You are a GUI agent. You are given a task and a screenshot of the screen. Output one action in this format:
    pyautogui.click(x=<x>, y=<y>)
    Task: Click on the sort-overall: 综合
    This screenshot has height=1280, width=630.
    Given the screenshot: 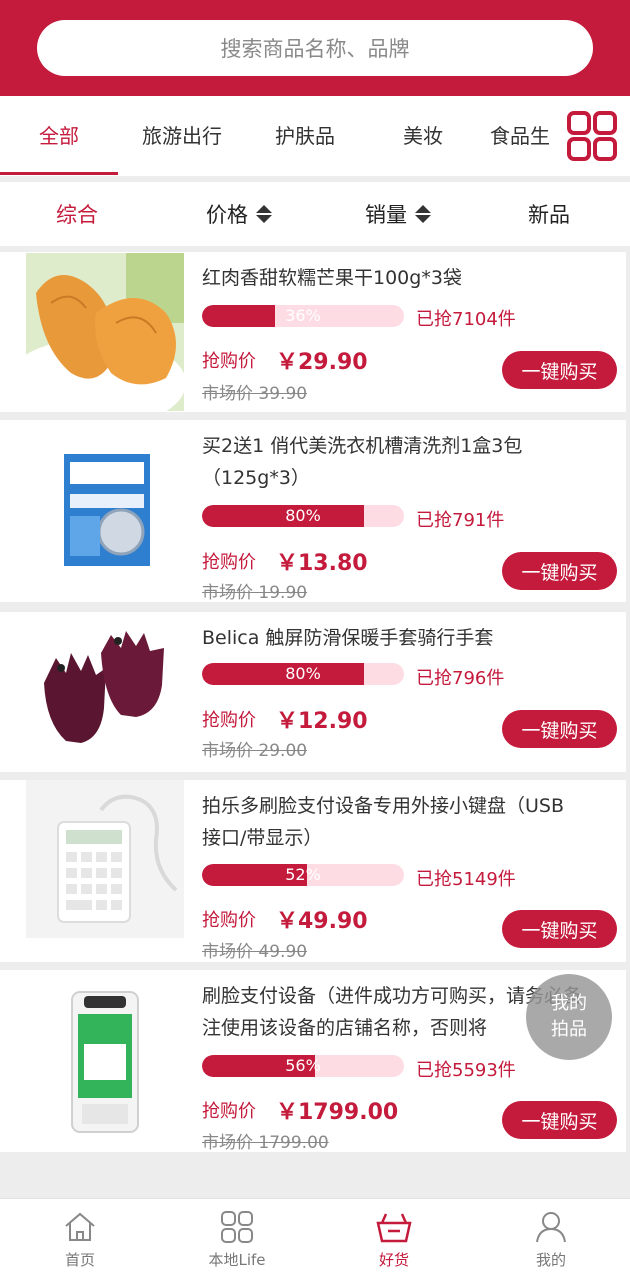 What is the action you would take?
    pyautogui.click(x=77, y=214)
    